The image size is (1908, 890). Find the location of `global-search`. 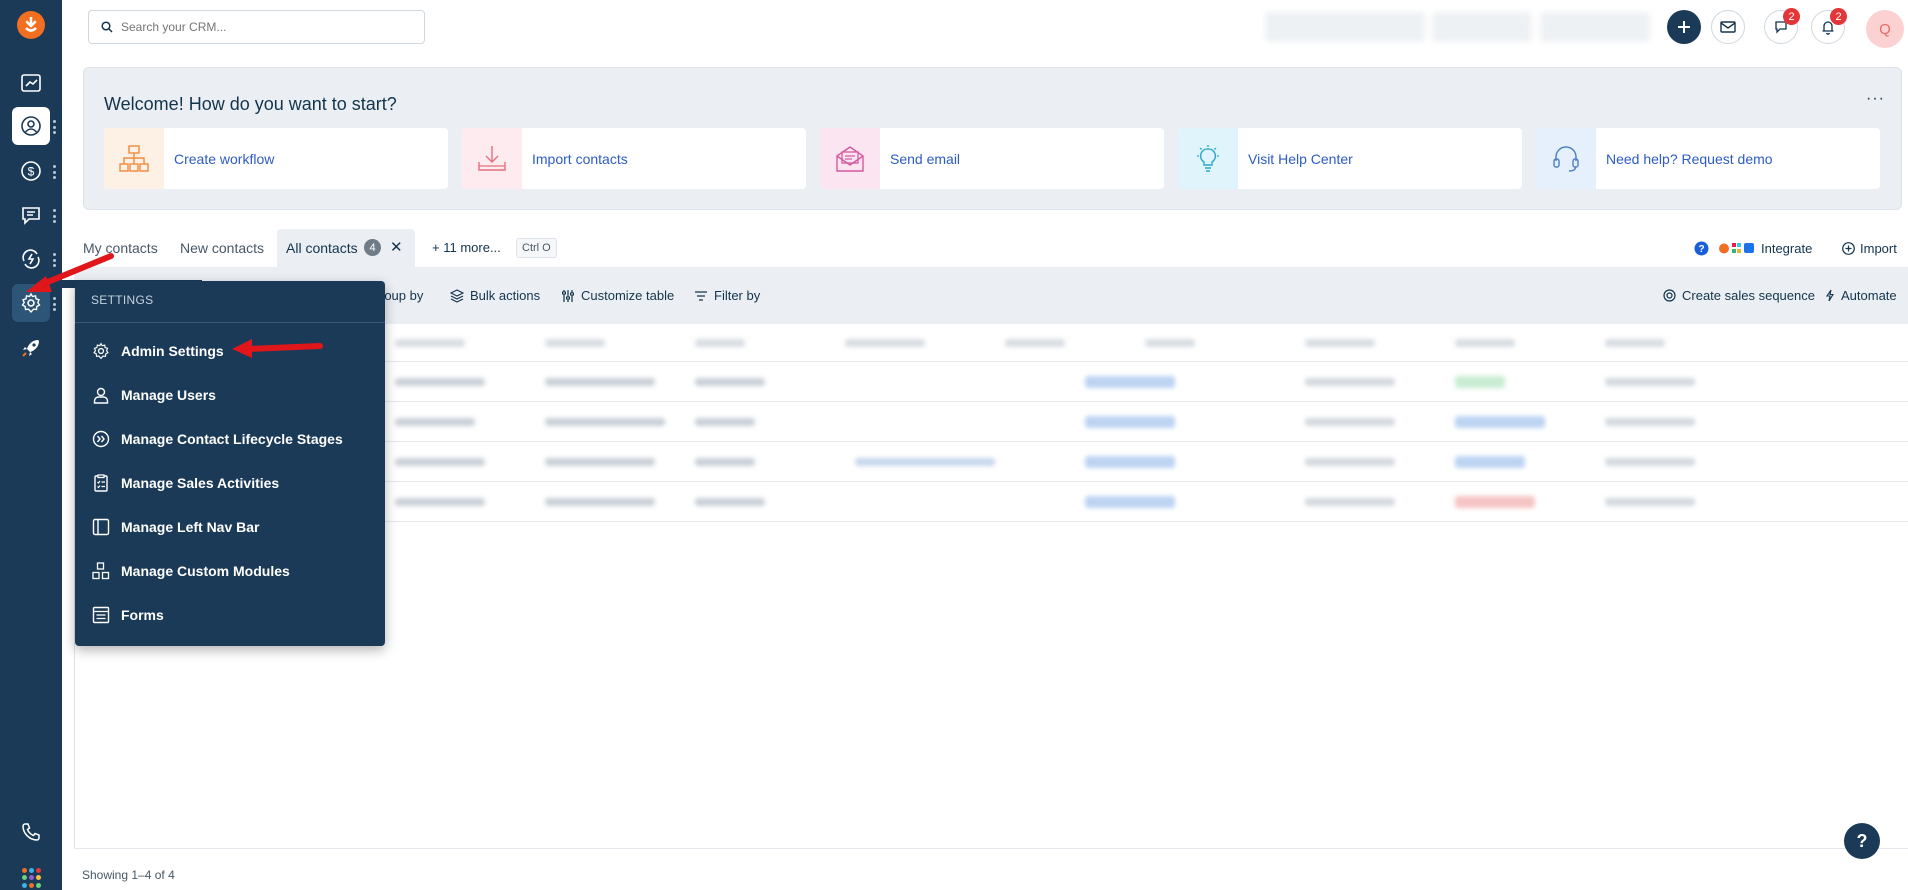

global-search is located at coordinates (256, 27).